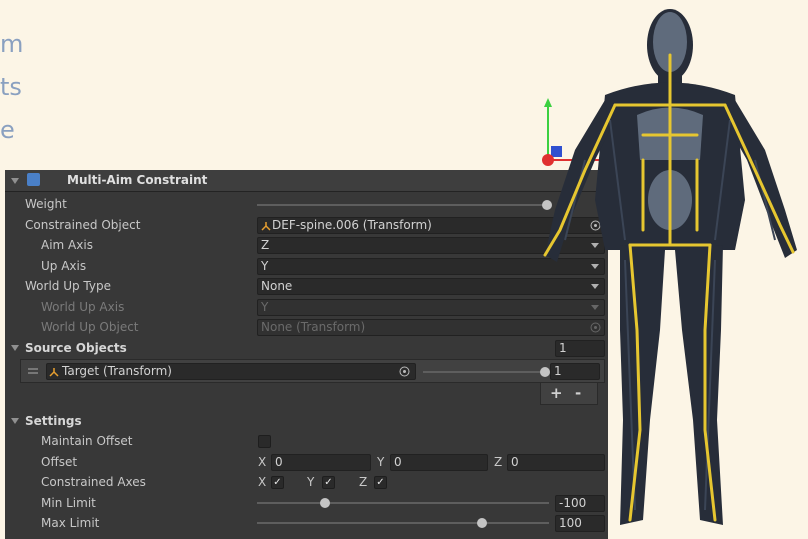 Image resolution: width=808 pixels, height=539 pixels. Describe the element at coordinates (306, 286) in the screenshot. I see `world-up-type-row: World Up Type None` at that location.